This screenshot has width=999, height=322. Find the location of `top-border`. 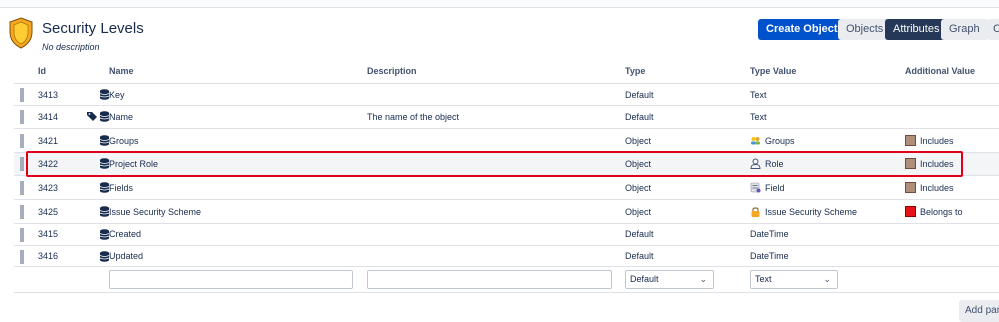

top-border is located at coordinates (499, 4).